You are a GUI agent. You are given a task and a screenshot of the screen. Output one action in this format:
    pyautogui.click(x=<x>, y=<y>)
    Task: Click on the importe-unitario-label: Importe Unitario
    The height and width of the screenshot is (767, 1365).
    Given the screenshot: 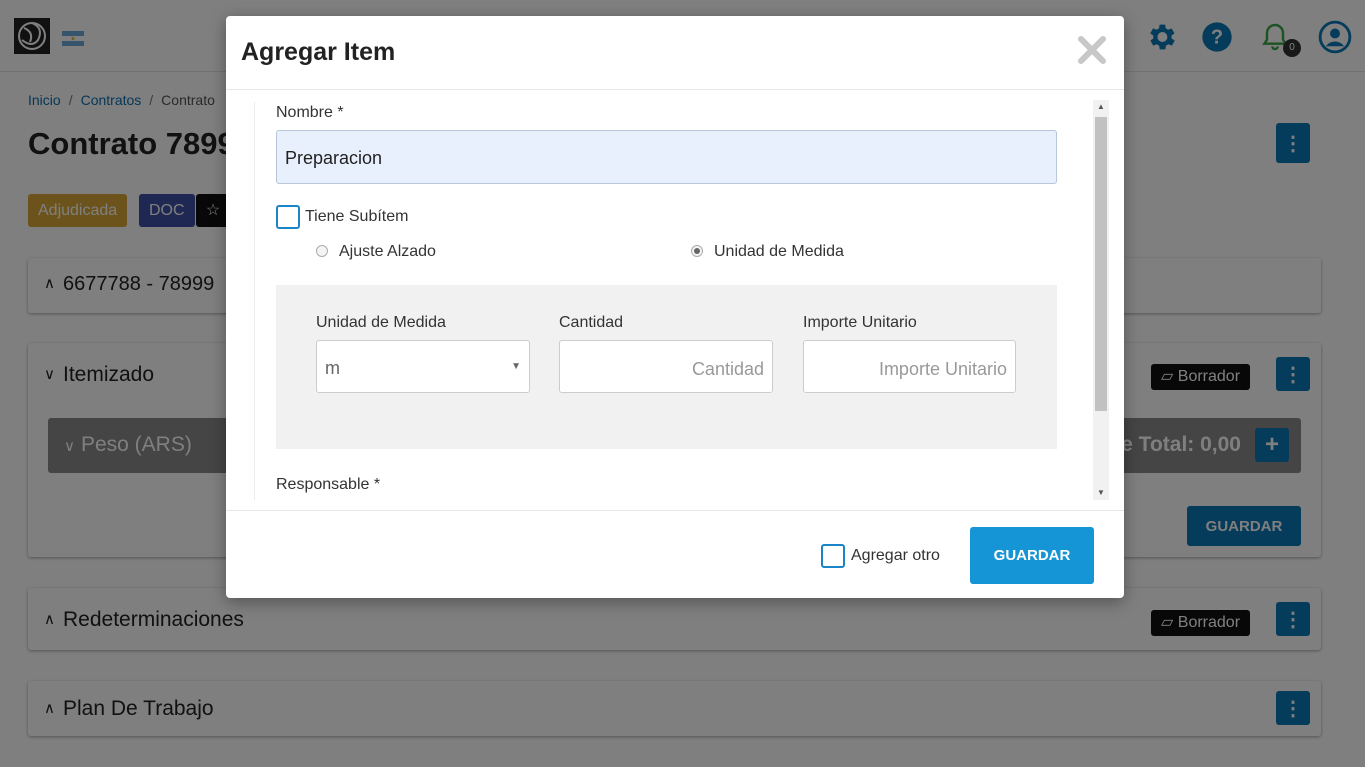 What is the action you would take?
    pyautogui.click(x=860, y=322)
    